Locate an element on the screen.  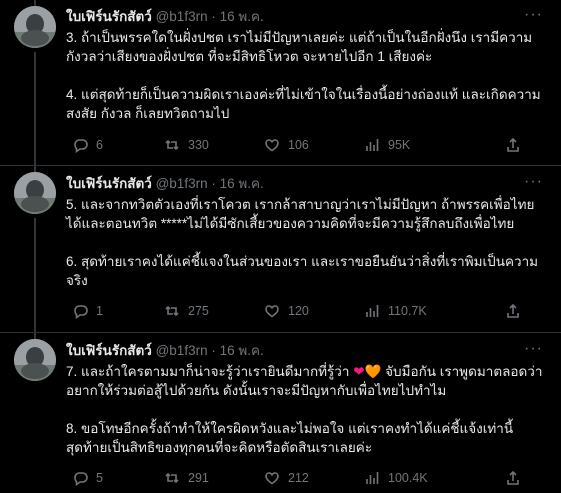
red-heart-emoji: ❤ is located at coordinates (359, 371).